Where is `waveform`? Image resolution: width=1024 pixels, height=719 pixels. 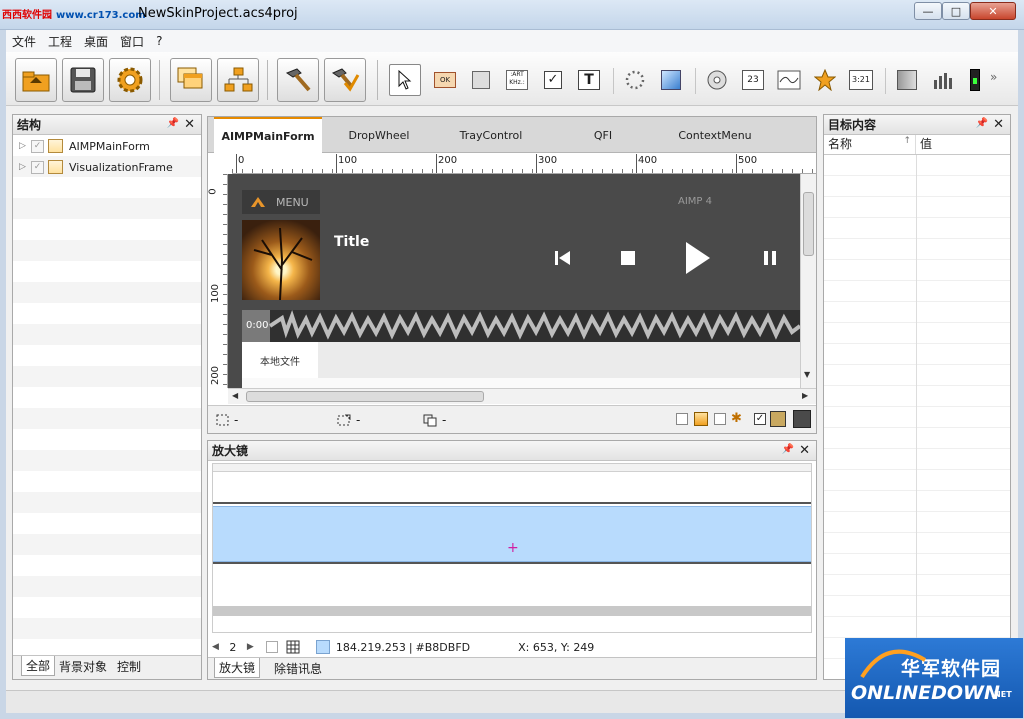 waveform is located at coordinates (521, 326).